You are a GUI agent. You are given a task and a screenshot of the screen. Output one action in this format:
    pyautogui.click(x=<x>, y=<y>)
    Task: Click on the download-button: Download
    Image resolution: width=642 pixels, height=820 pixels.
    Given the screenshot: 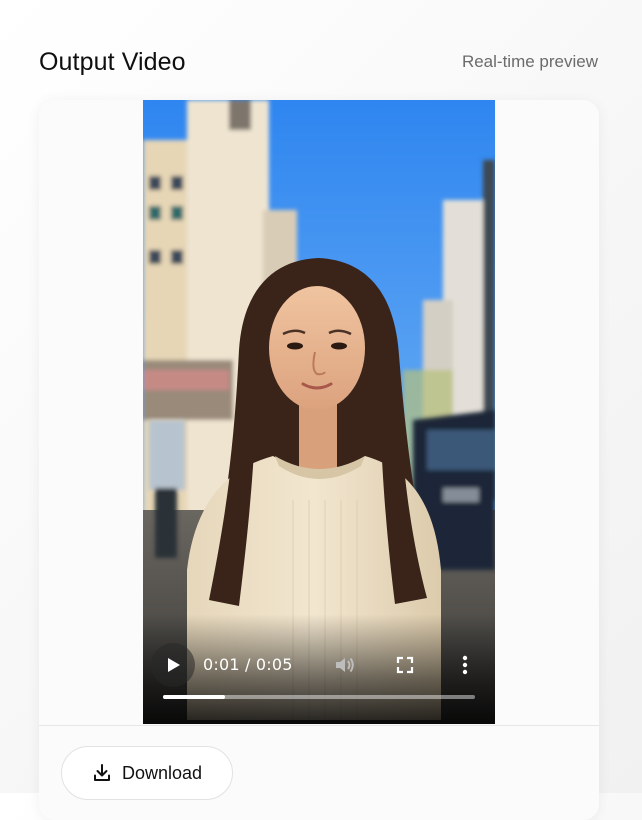 What is the action you would take?
    pyautogui.click(x=147, y=773)
    